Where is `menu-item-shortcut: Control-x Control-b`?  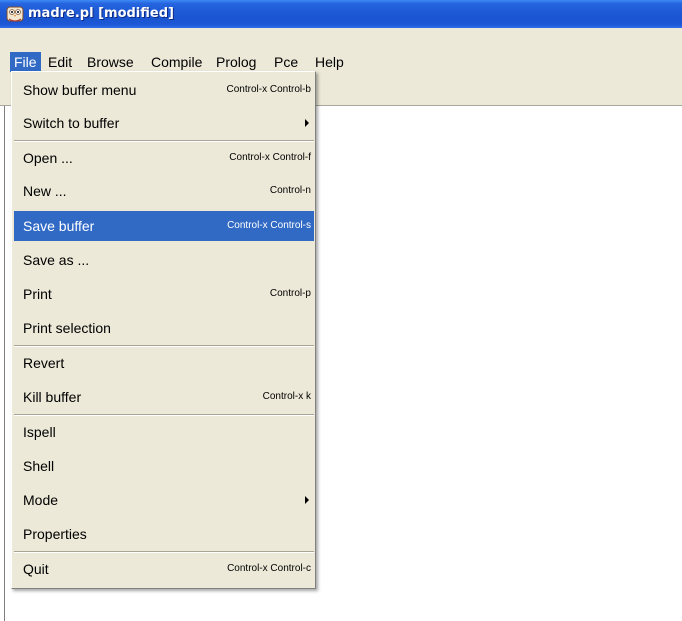 menu-item-shortcut: Control-x Control-b is located at coordinates (268, 89).